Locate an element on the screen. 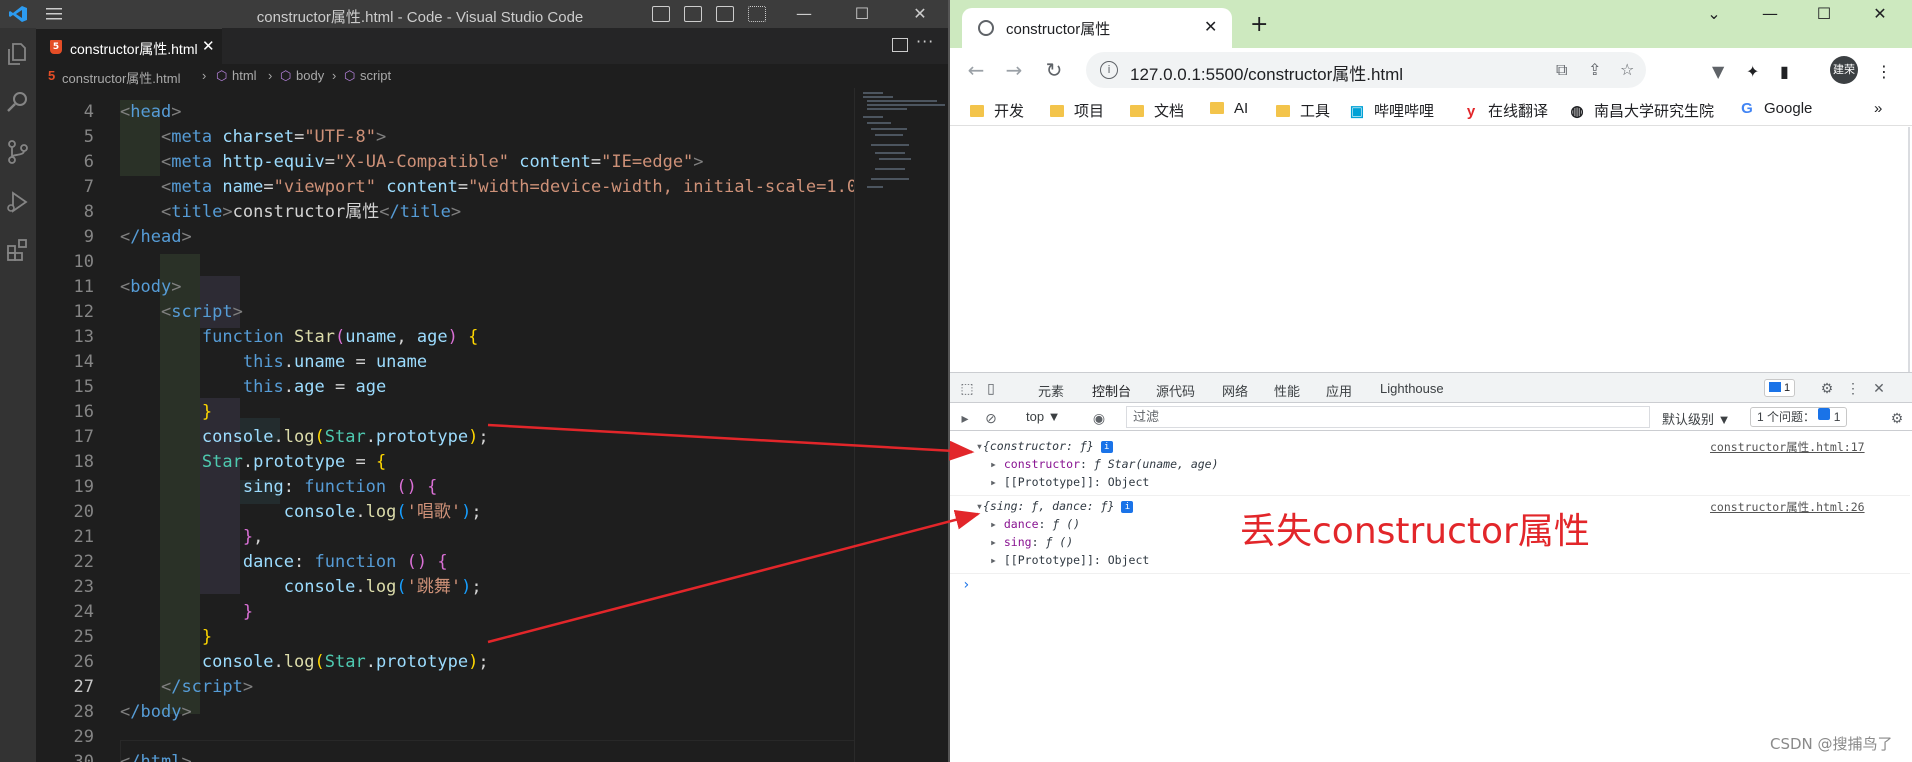  vue-devtools-icon: ▼ is located at coordinates (1718, 71).